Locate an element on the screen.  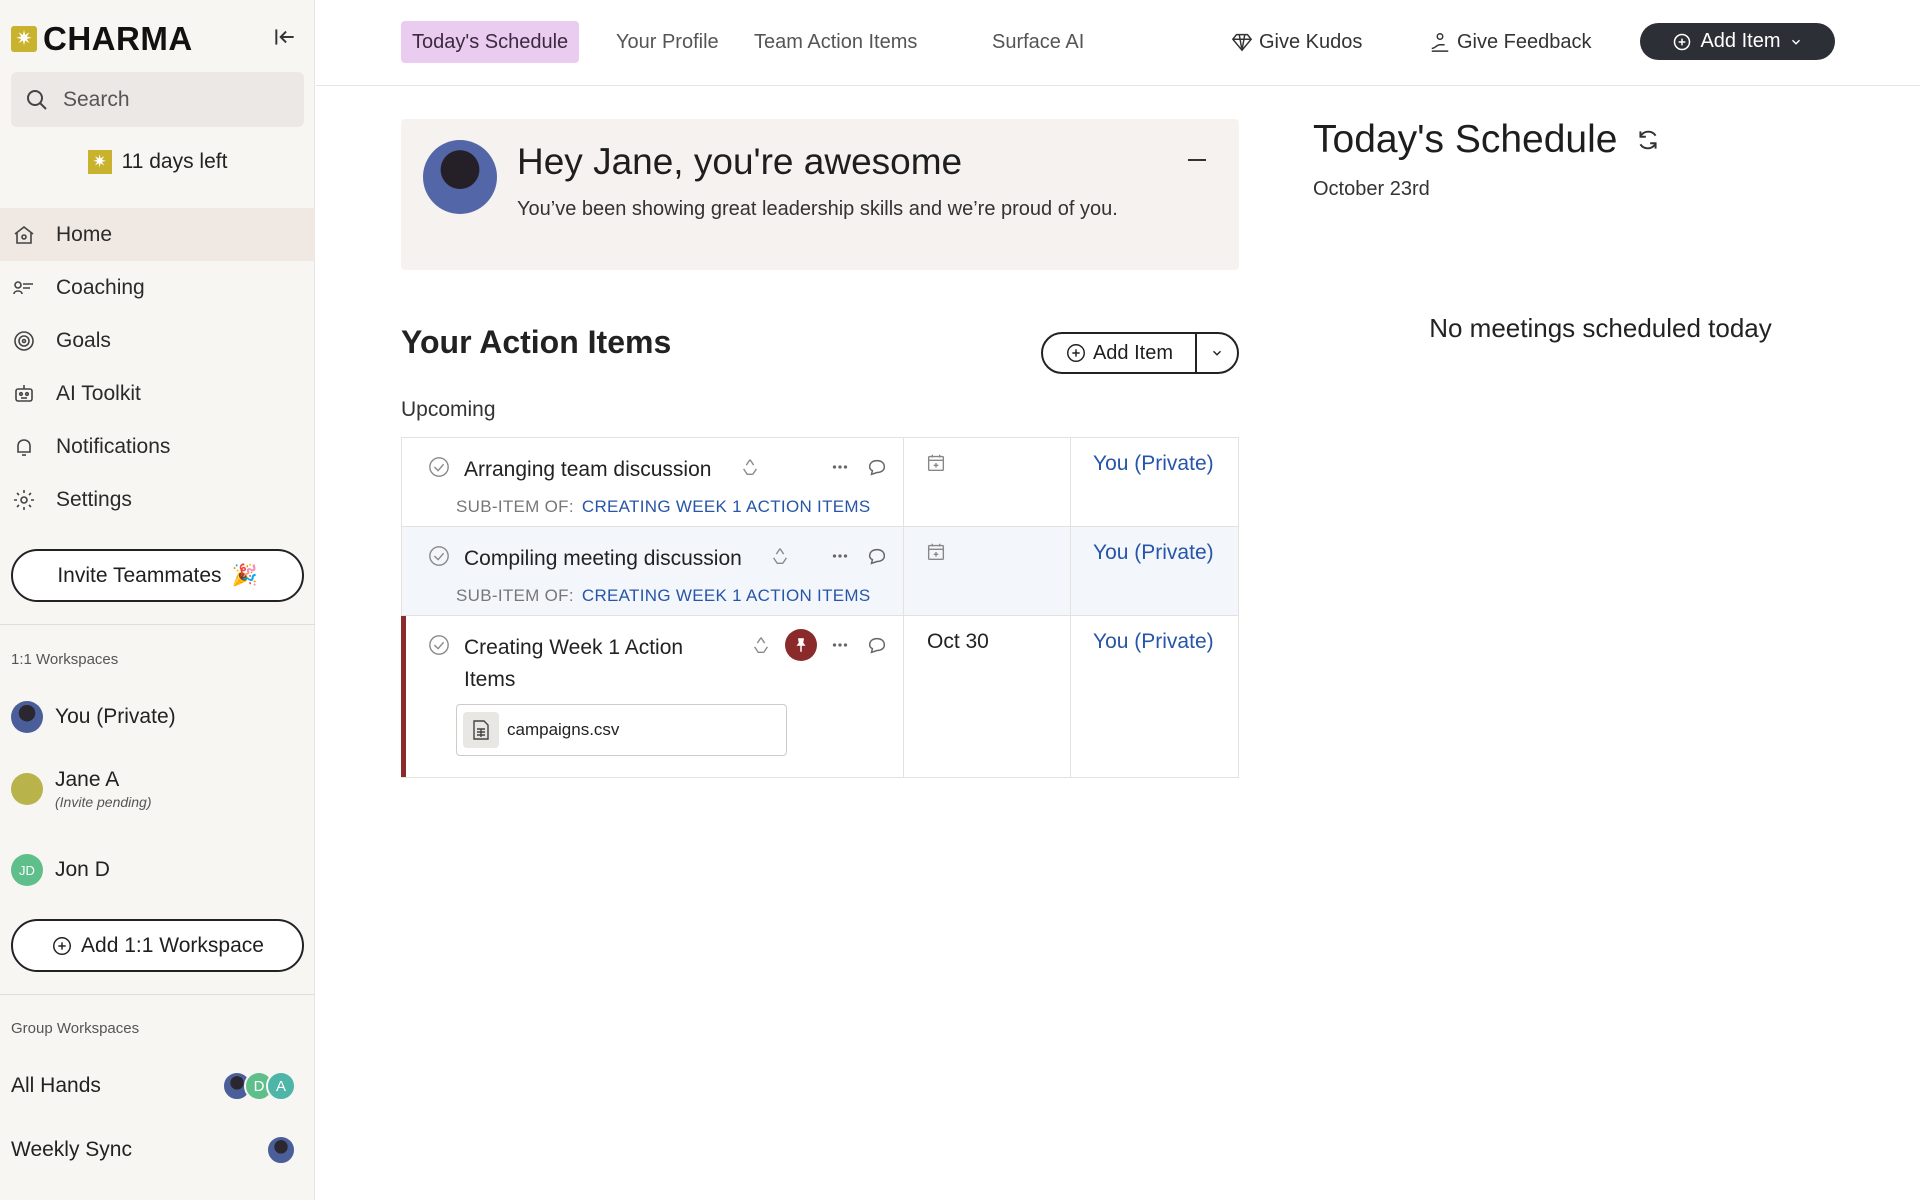
group-section-label: Group Workspaces is located at coordinates (75, 1028).